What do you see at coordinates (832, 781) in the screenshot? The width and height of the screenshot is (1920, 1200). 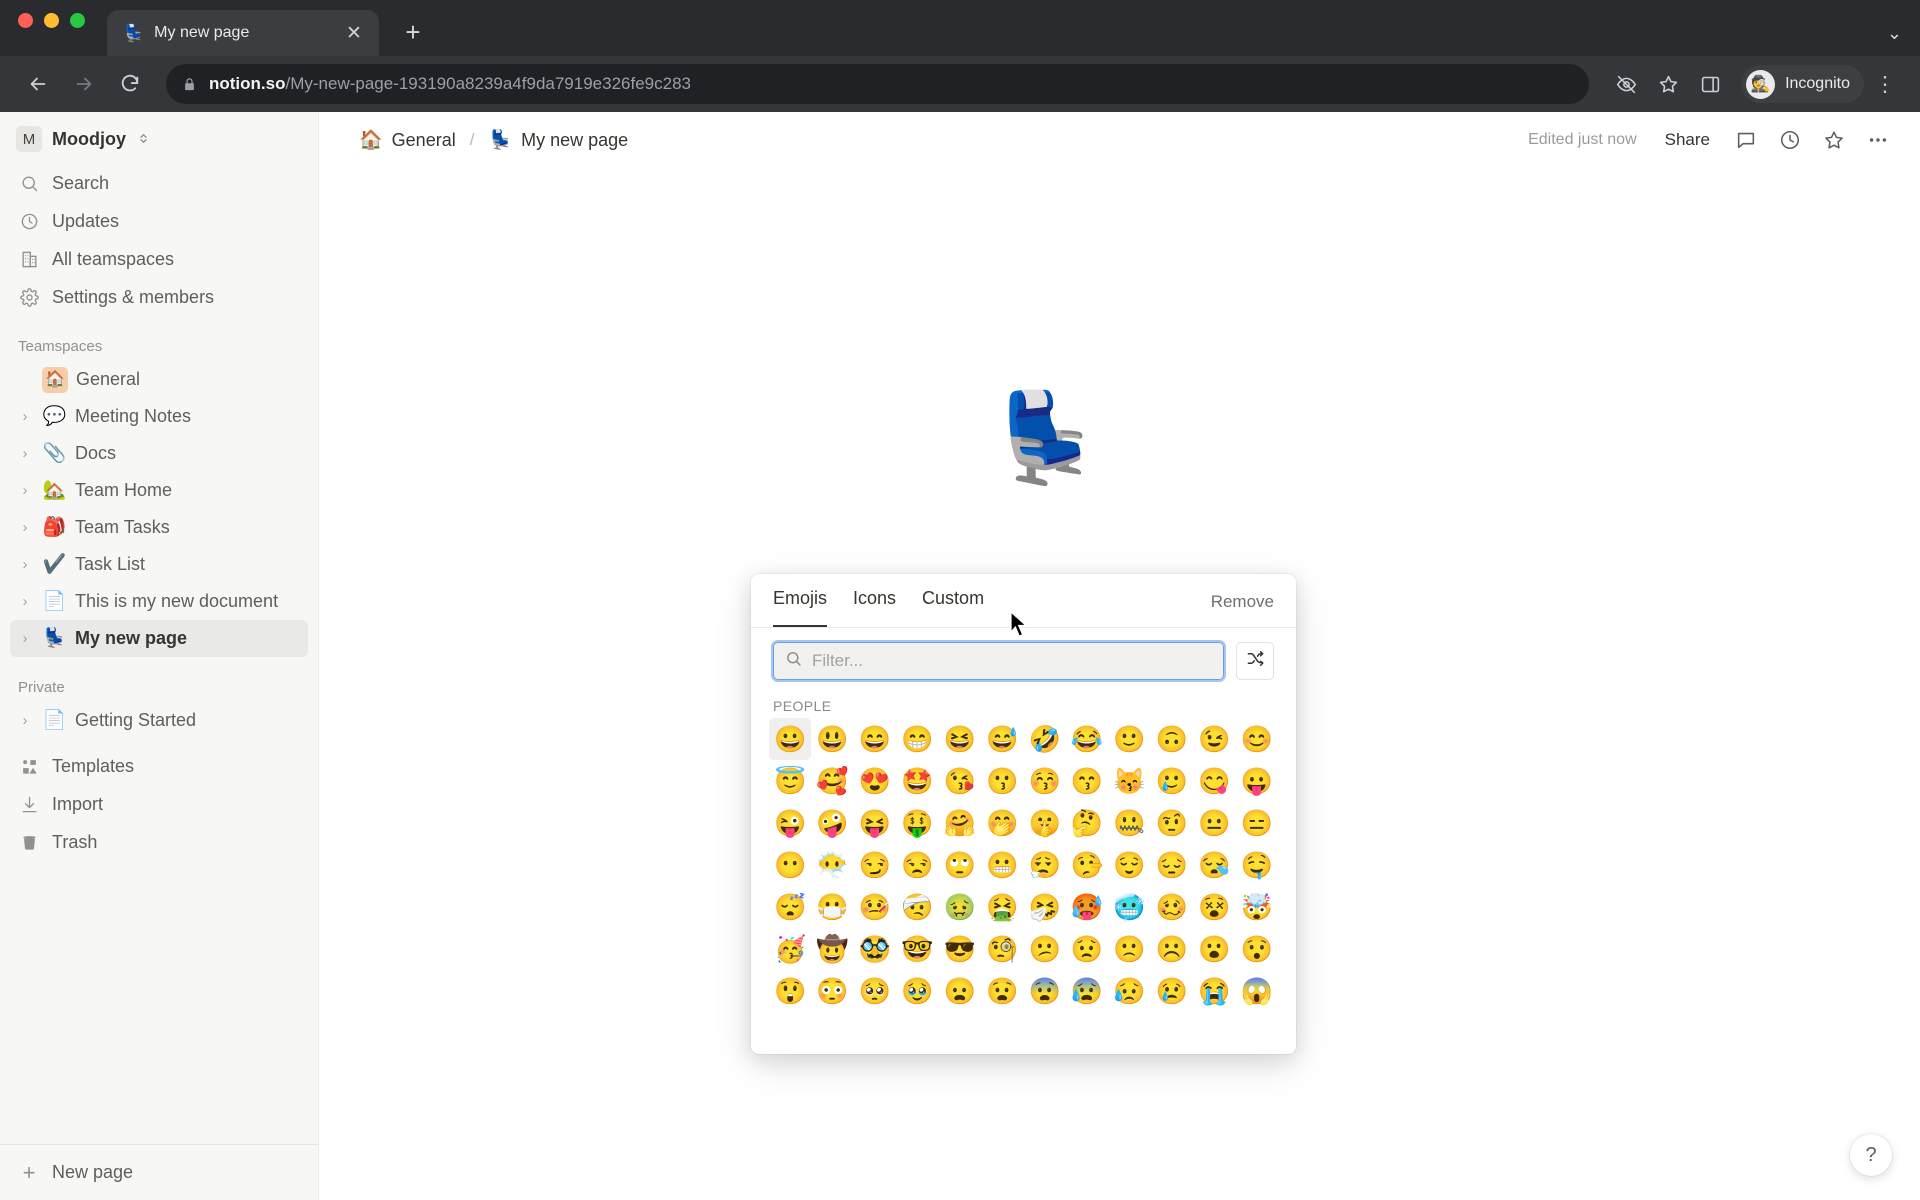 I see `emoji-cell: 🥰` at bounding box center [832, 781].